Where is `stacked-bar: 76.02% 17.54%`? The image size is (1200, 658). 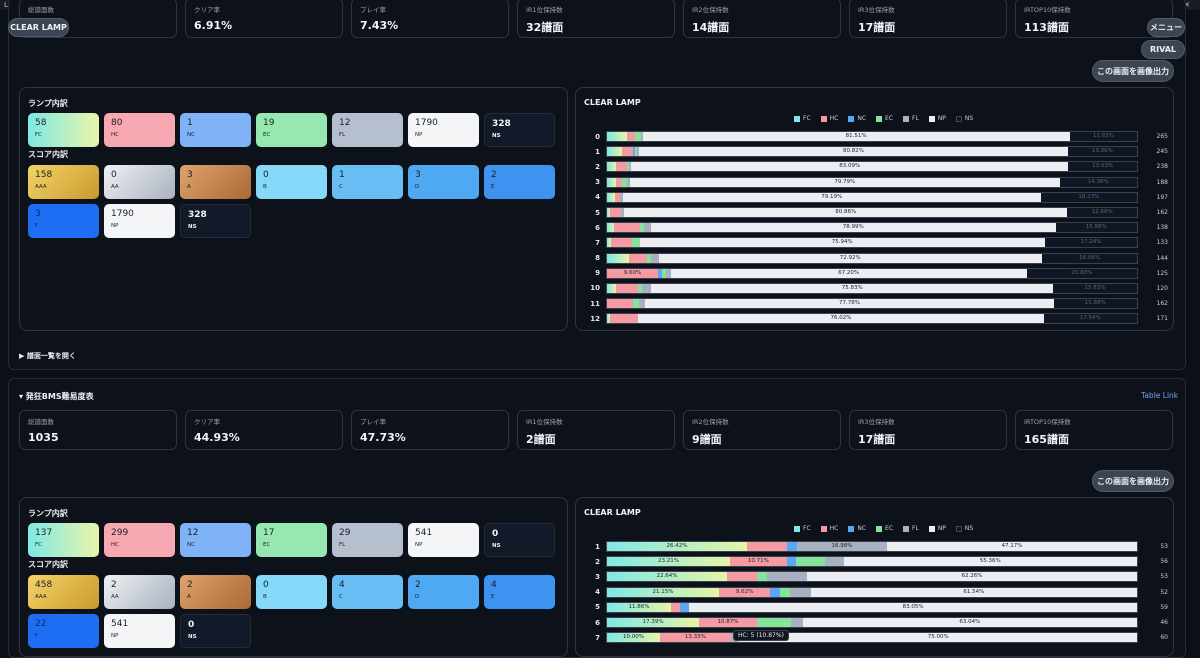
stacked-bar: 76.02% 17.54% is located at coordinates (872, 319).